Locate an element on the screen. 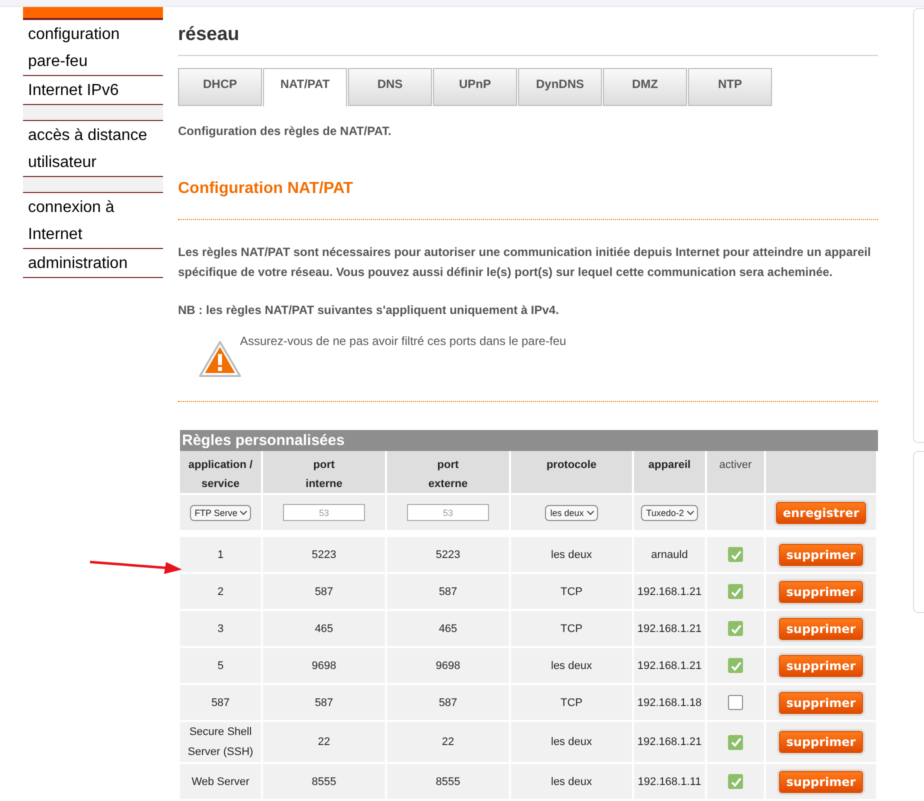 The width and height of the screenshot is (924, 801). column-header: application / service is located at coordinates (221, 472).